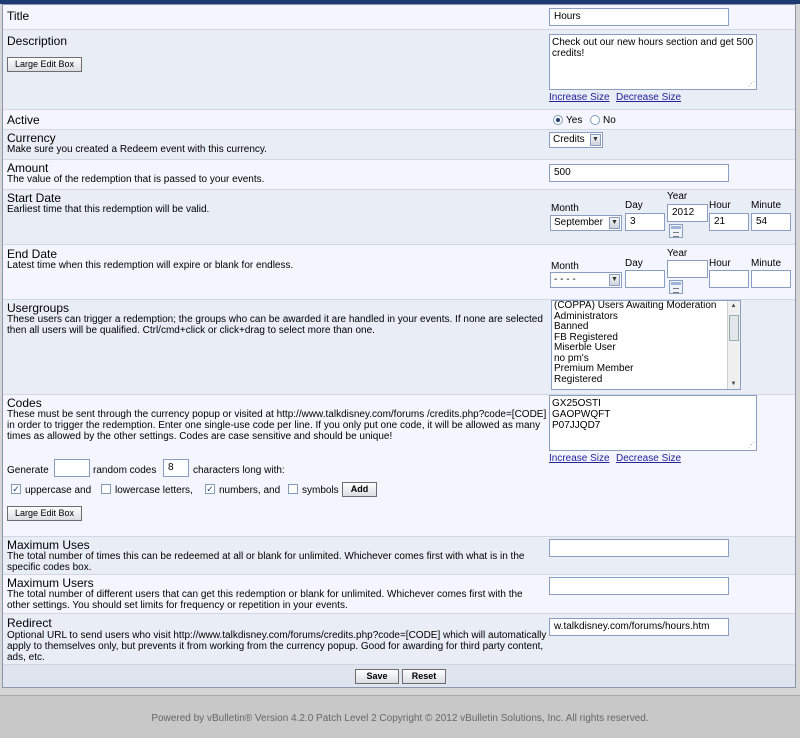 The width and height of the screenshot is (800, 738). Describe the element at coordinates (609, 120) in the screenshot. I see `active-no-label: No` at that location.